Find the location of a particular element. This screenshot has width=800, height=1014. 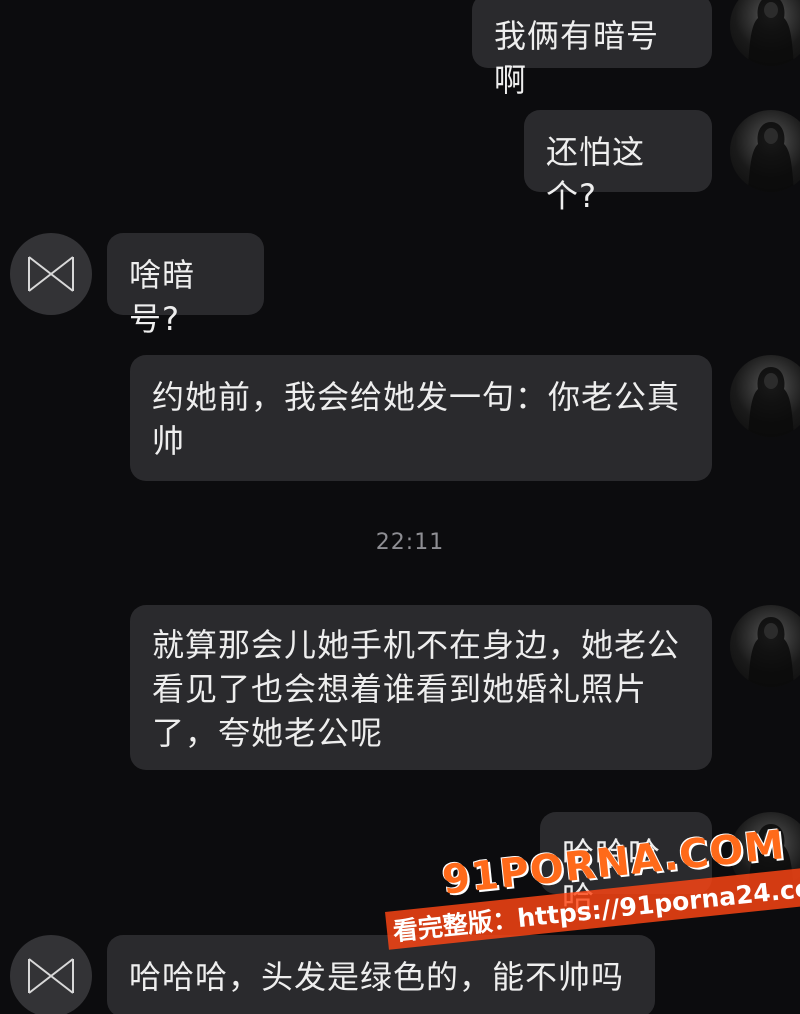

message-bubble-outgoing: 约她前，我会给她发一句：你老公真帅 is located at coordinates (421, 418).